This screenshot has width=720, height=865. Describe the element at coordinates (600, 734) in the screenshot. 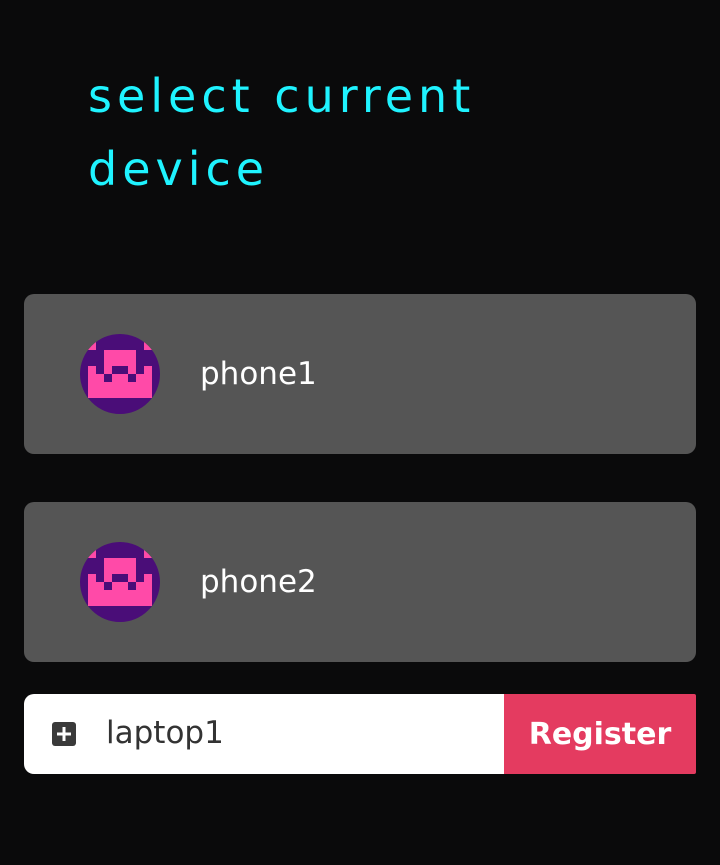

I see `register-button: Register` at that location.